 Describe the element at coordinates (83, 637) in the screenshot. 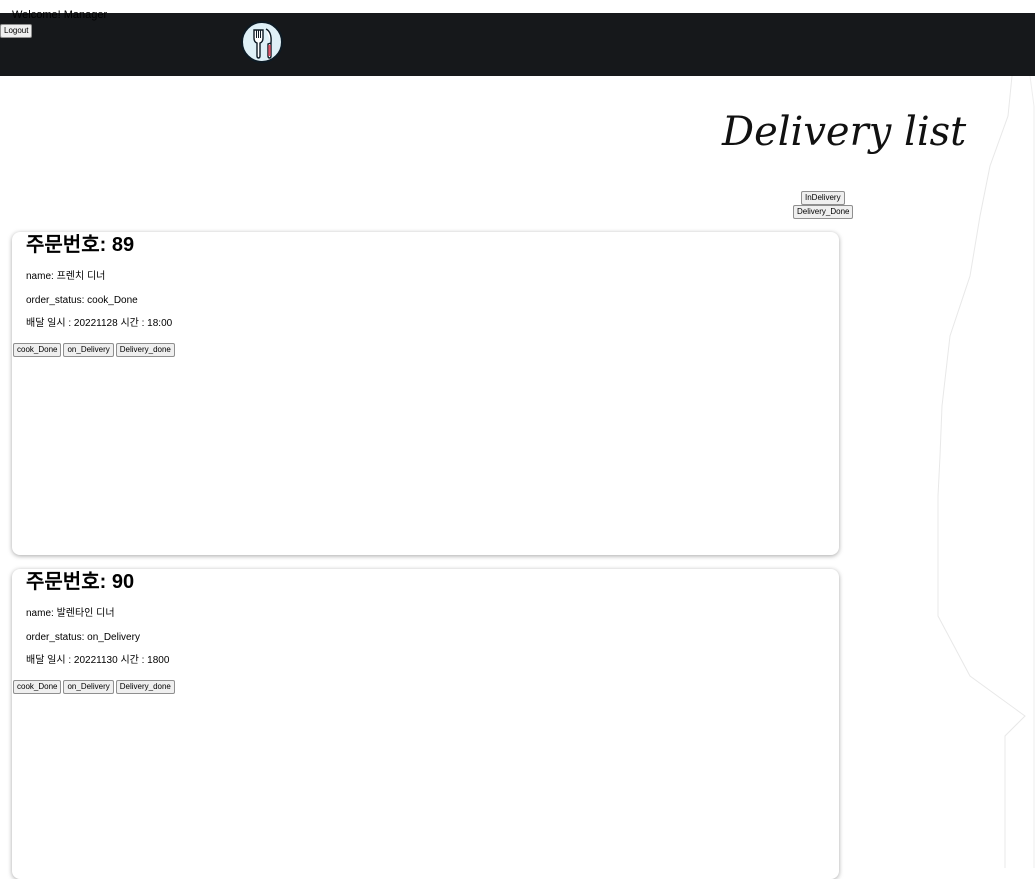

I see `order-status: order_status: on_Delivery` at that location.